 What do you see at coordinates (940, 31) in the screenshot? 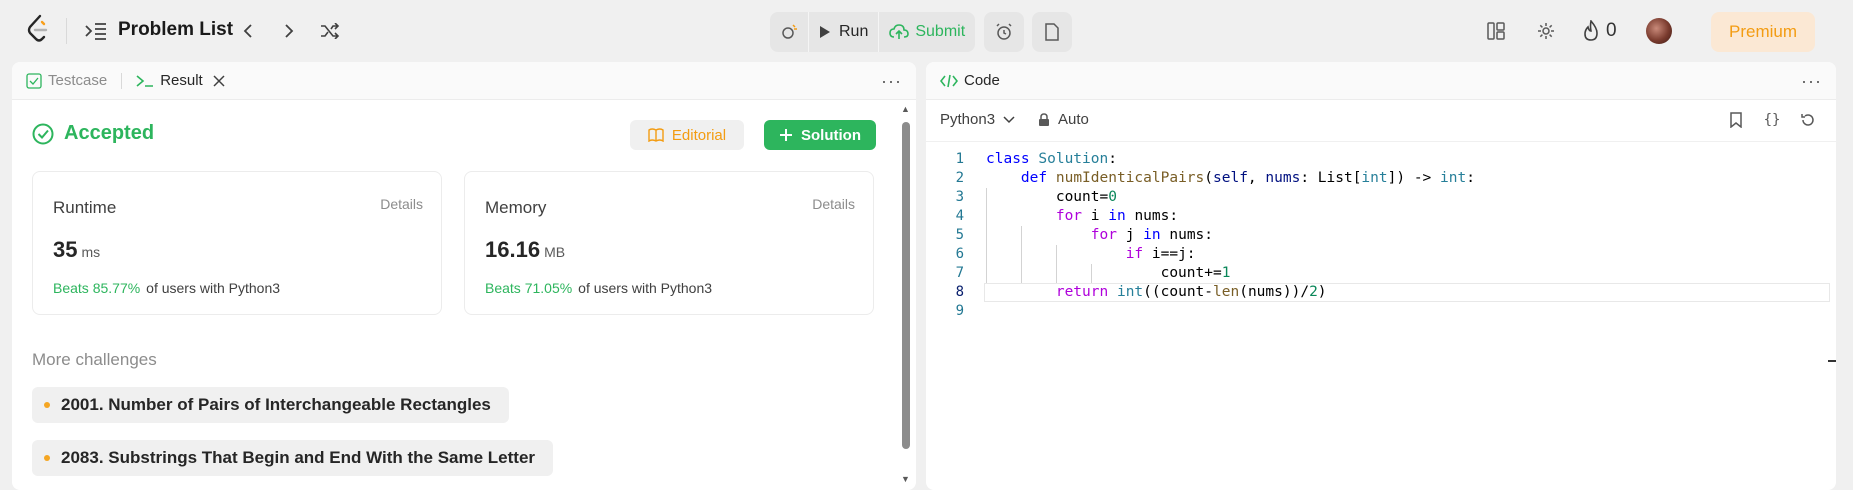
I see `submit-label: Submit` at bounding box center [940, 31].